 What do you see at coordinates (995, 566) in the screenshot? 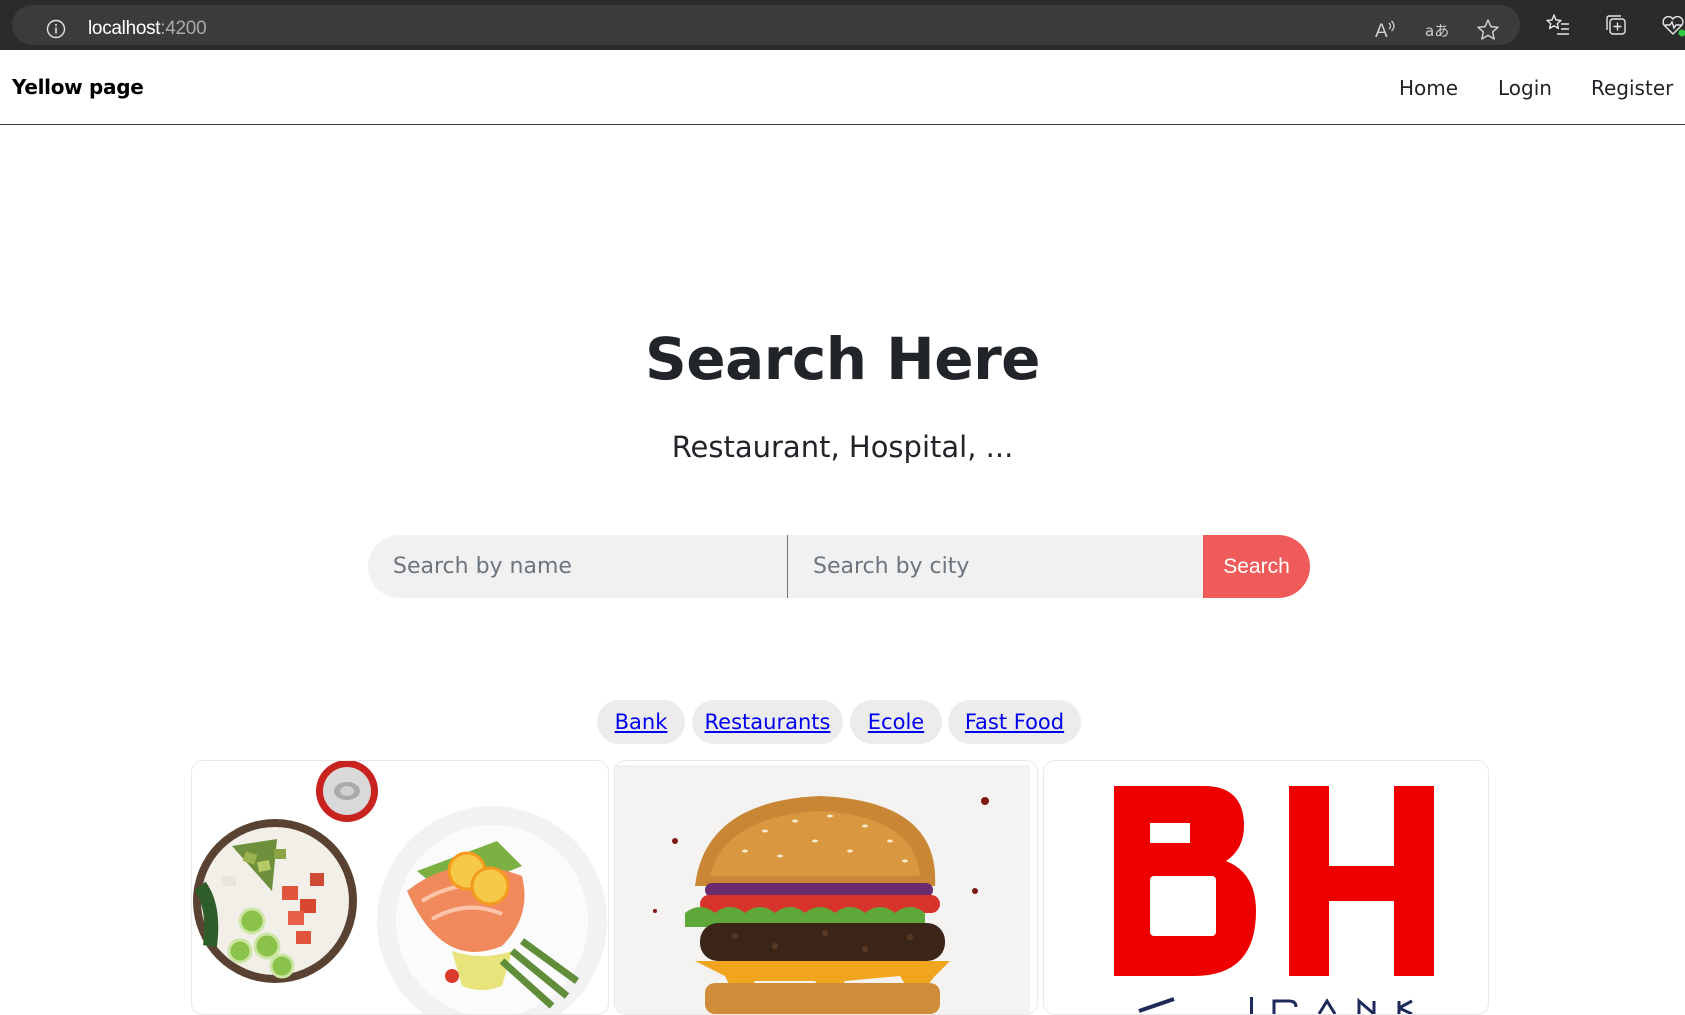
I see `search-city-input` at bounding box center [995, 566].